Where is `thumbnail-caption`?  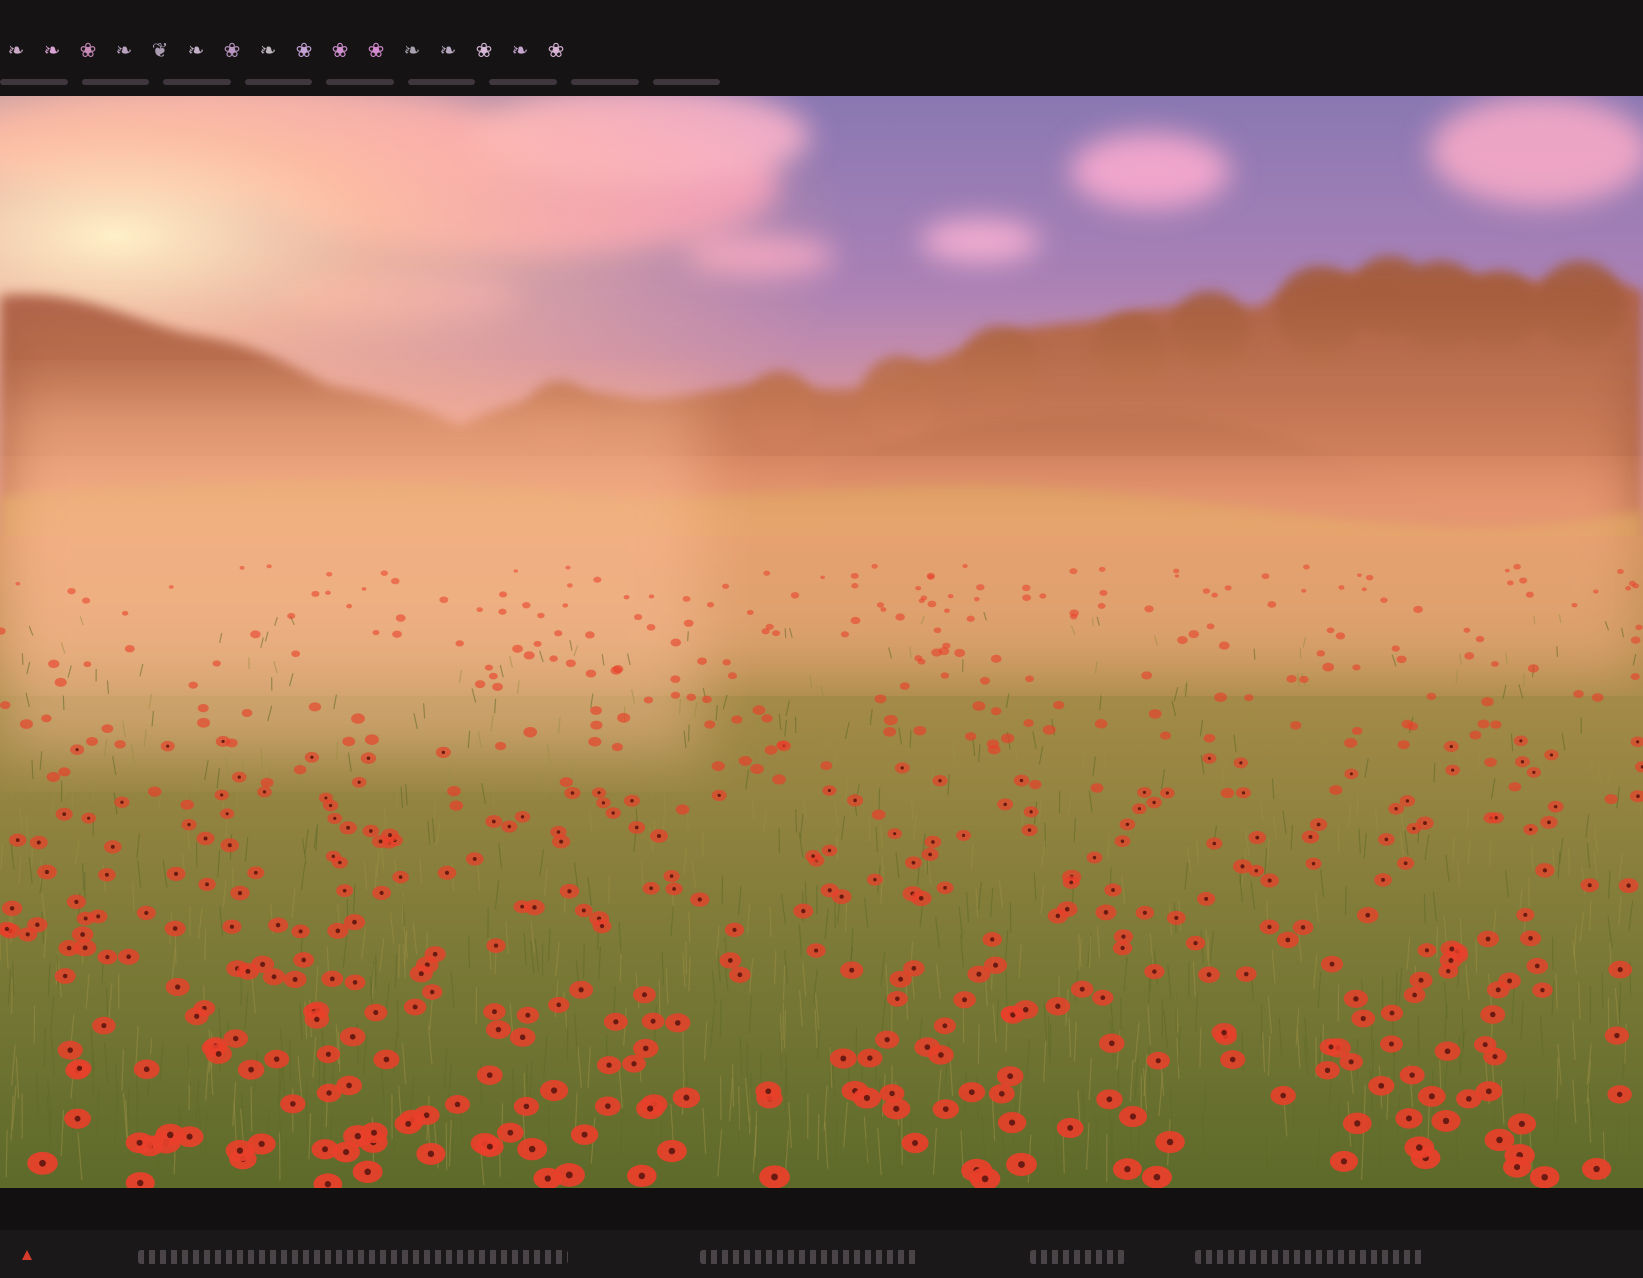 thumbnail-caption is located at coordinates (115, 82).